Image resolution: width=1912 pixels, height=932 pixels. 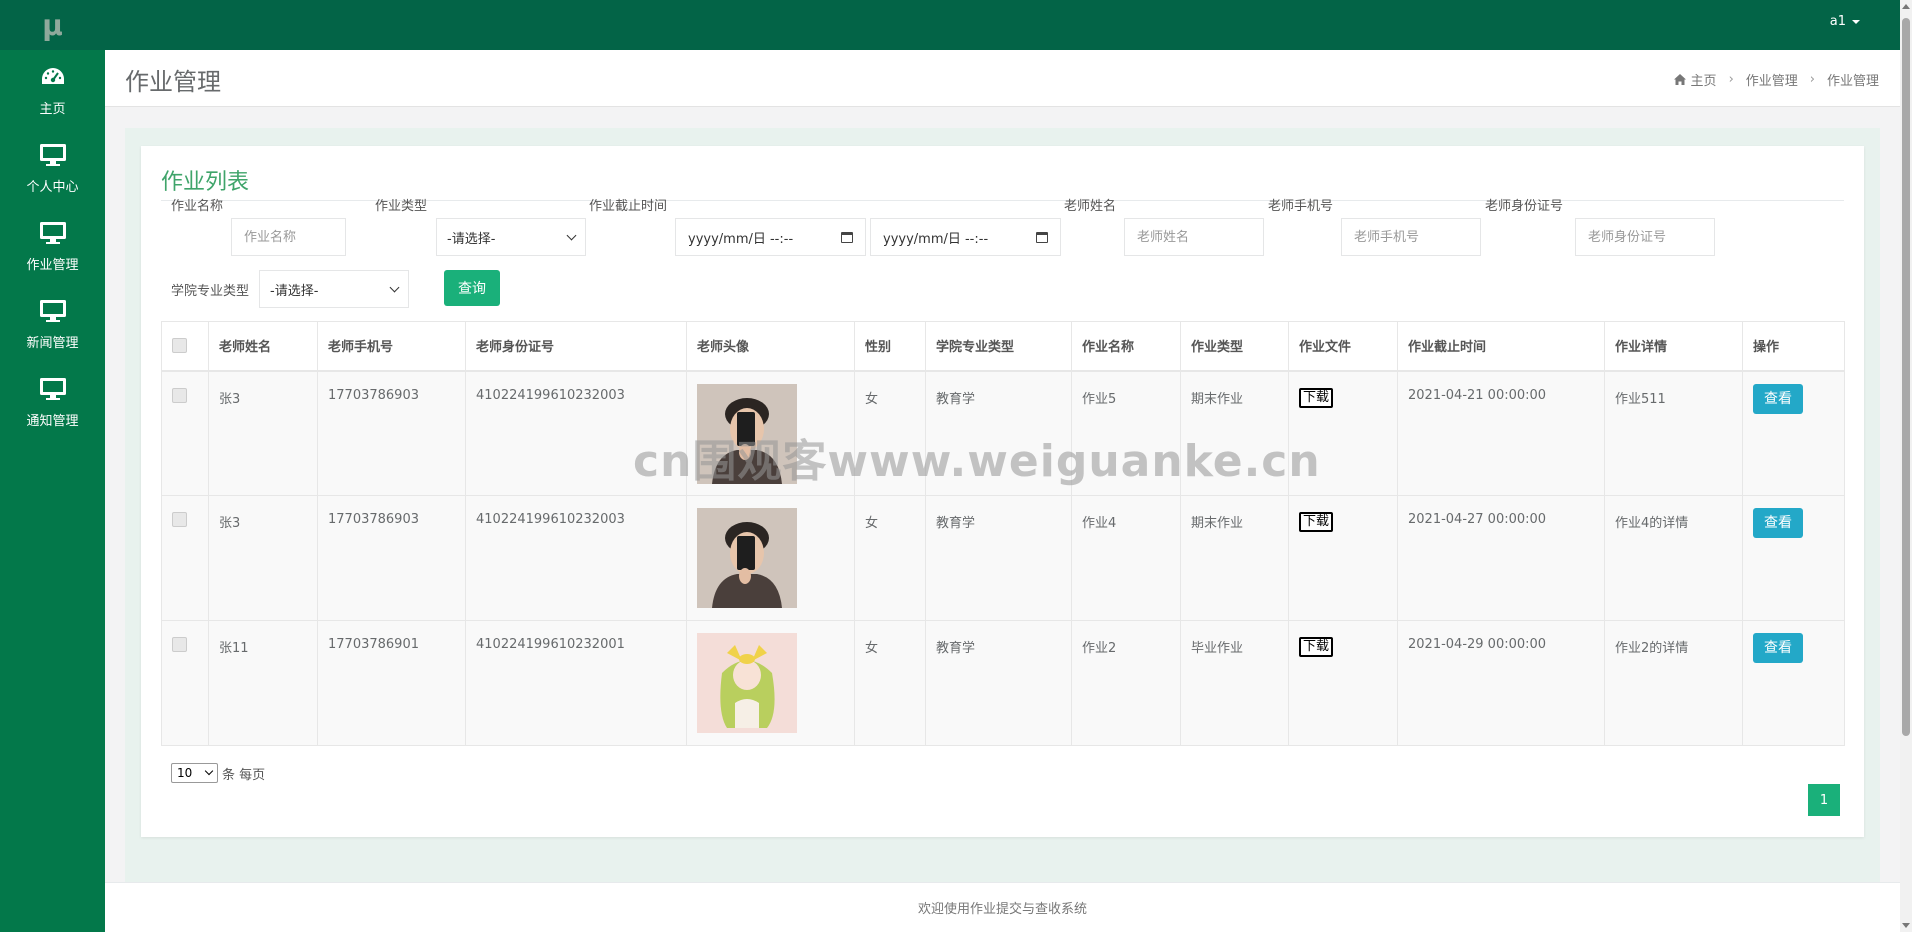 I want to click on breadcrumb-item: 作业管理, so click(x=1772, y=79).